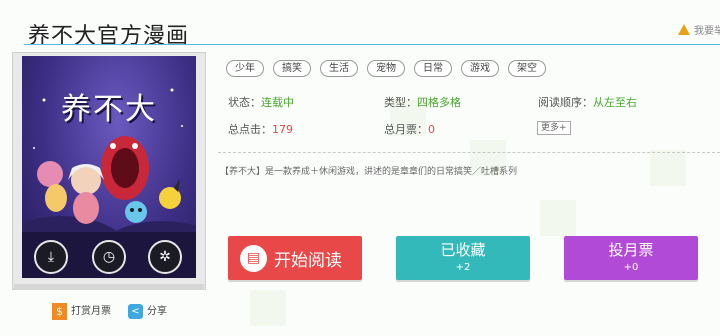 This screenshot has width=720, height=336. I want to click on warning-icon, so click(684, 29).